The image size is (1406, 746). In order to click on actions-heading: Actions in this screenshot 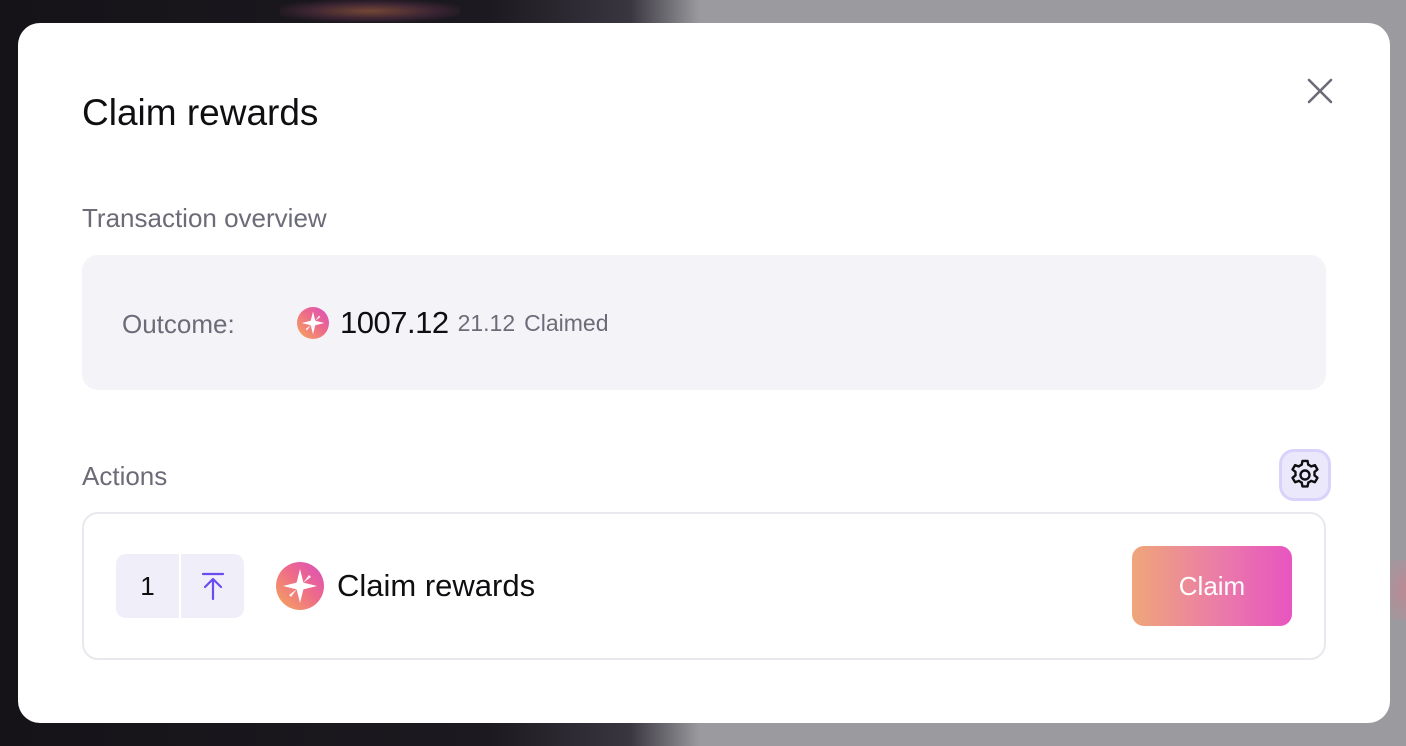, I will do `click(125, 476)`.